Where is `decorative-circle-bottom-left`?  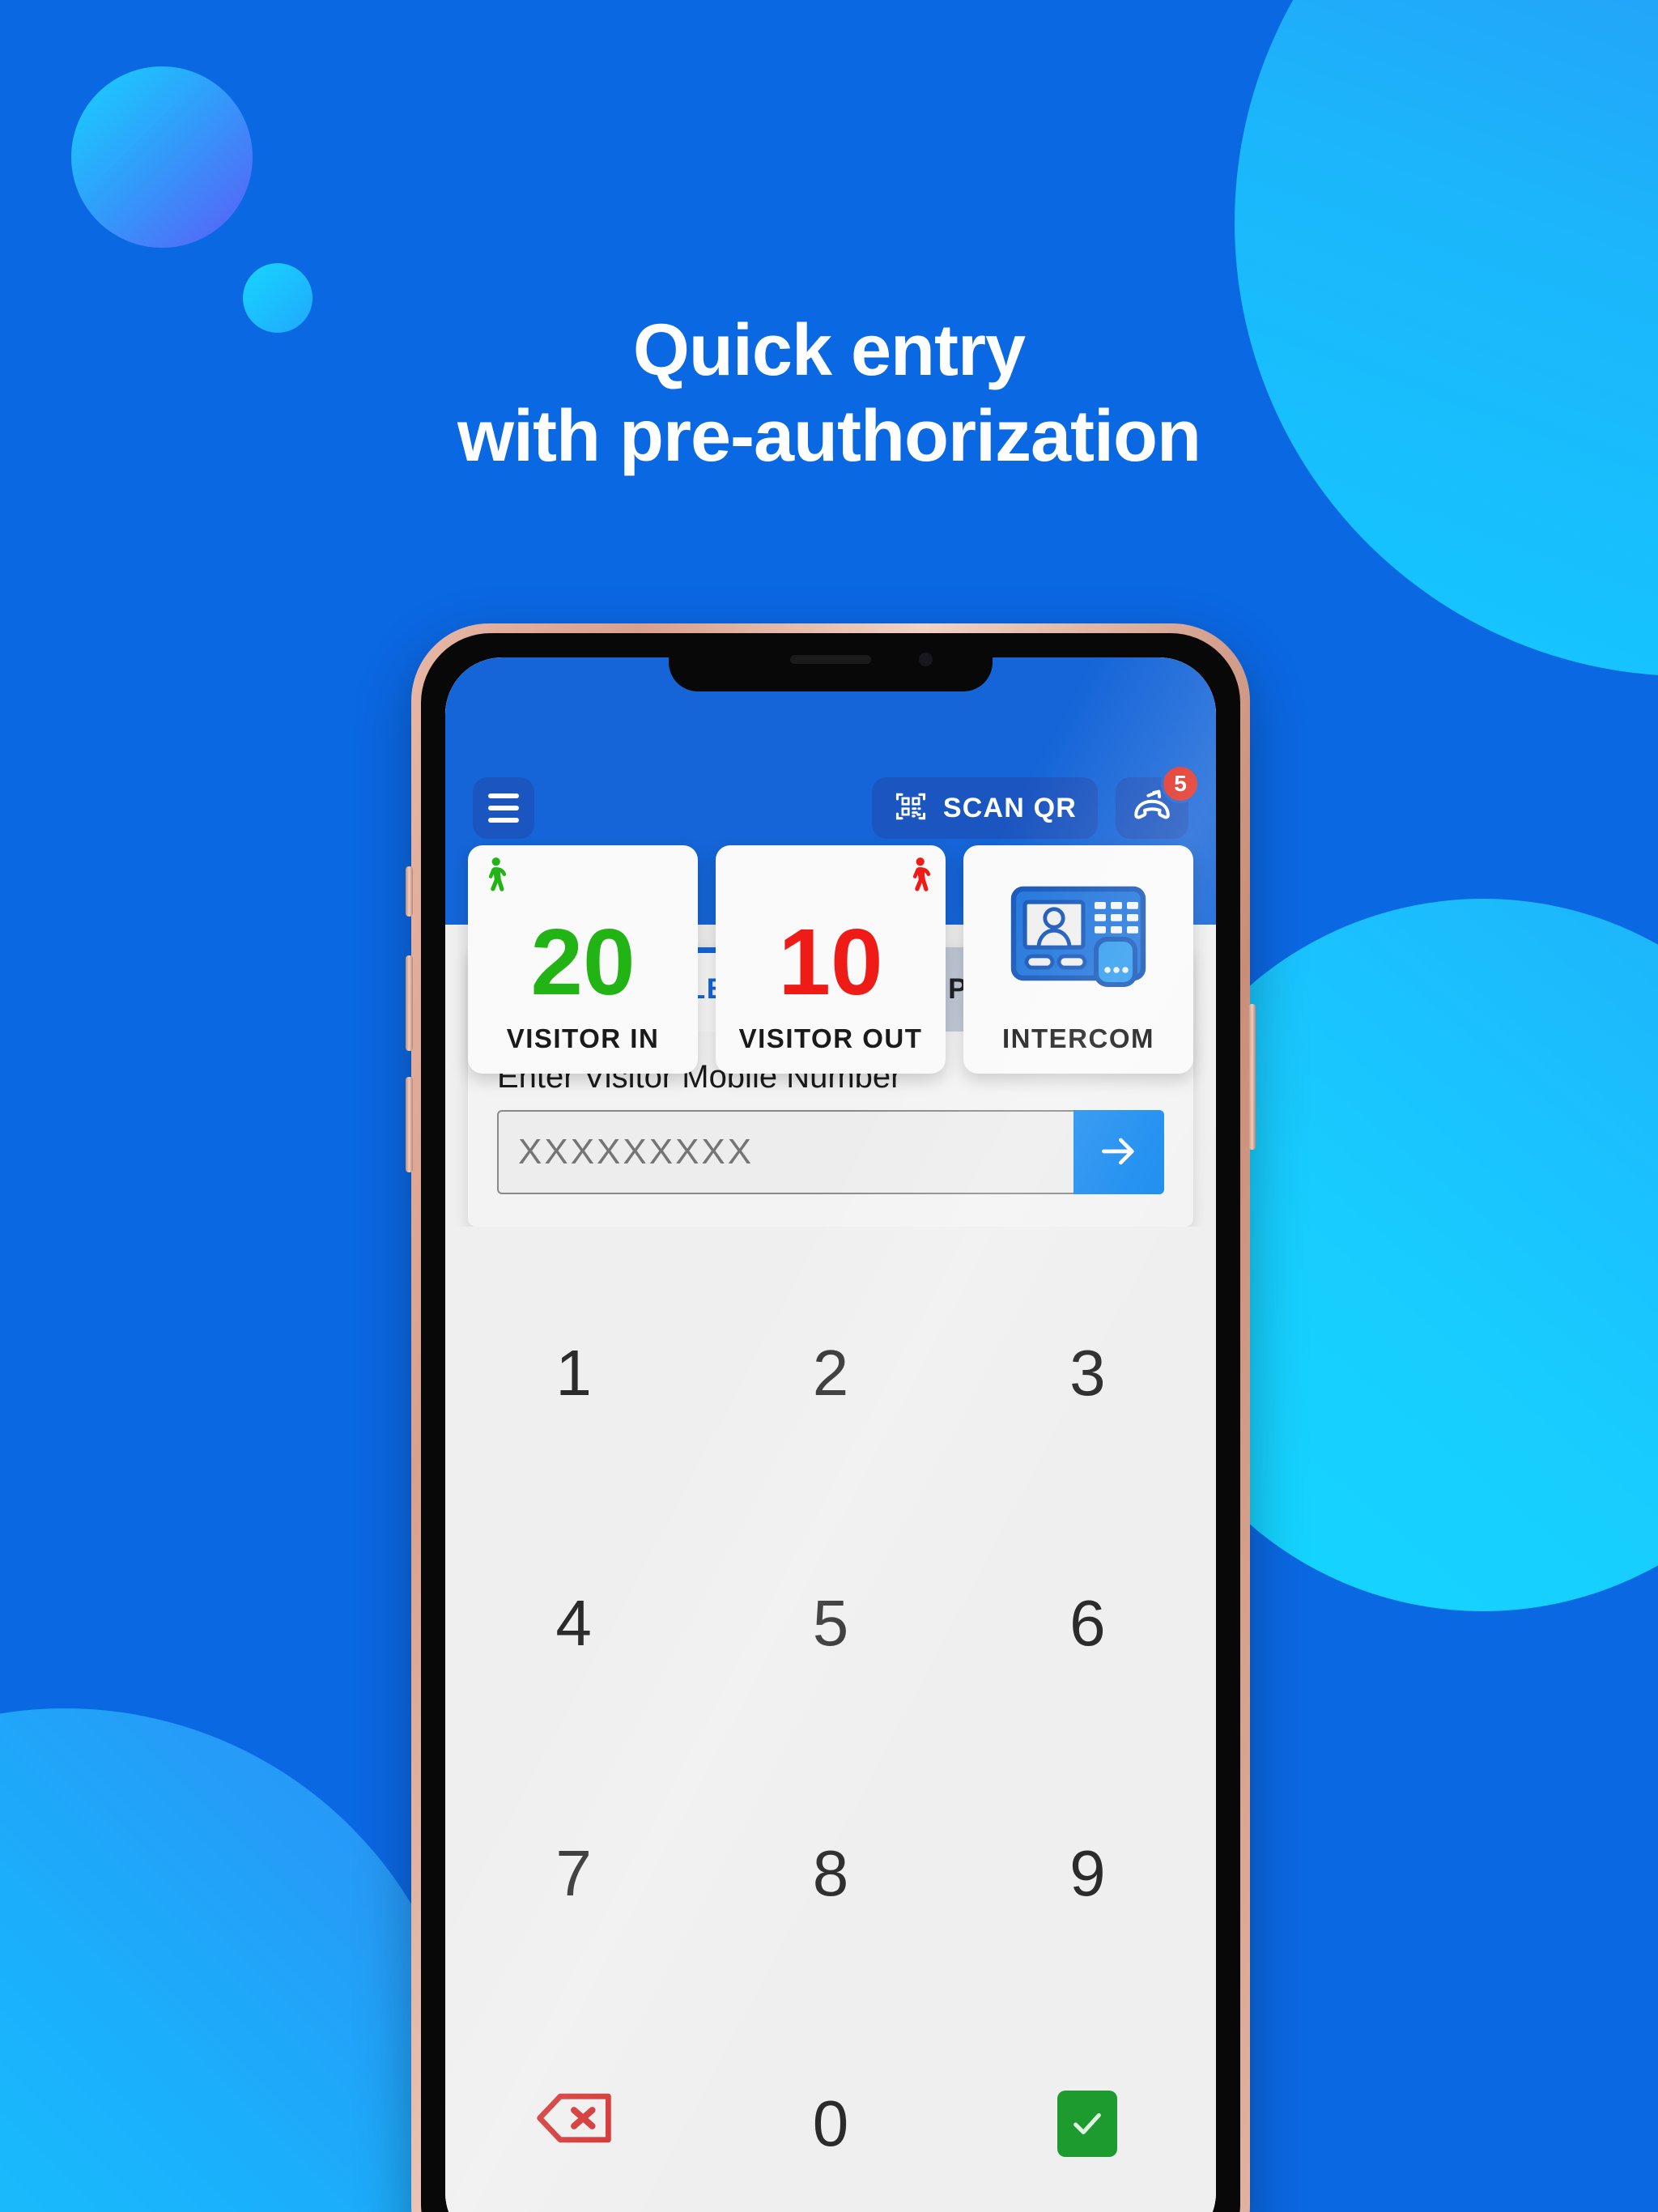 decorative-circle-bottom-left is located at coordinates (235, 1960).